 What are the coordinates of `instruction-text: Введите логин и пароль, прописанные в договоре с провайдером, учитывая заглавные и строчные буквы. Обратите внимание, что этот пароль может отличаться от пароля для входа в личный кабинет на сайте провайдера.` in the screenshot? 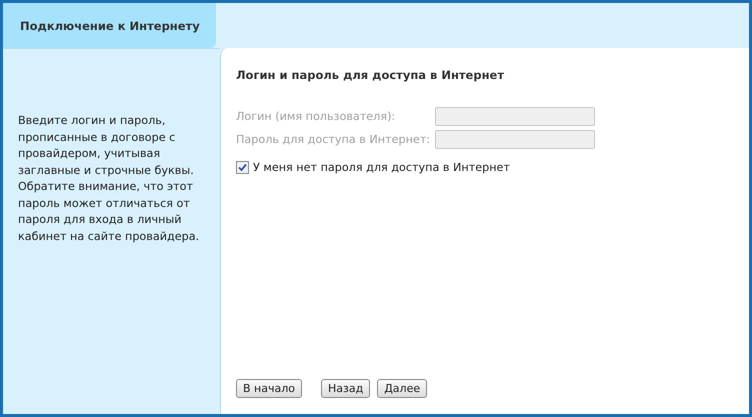 It's located at (109, 178).